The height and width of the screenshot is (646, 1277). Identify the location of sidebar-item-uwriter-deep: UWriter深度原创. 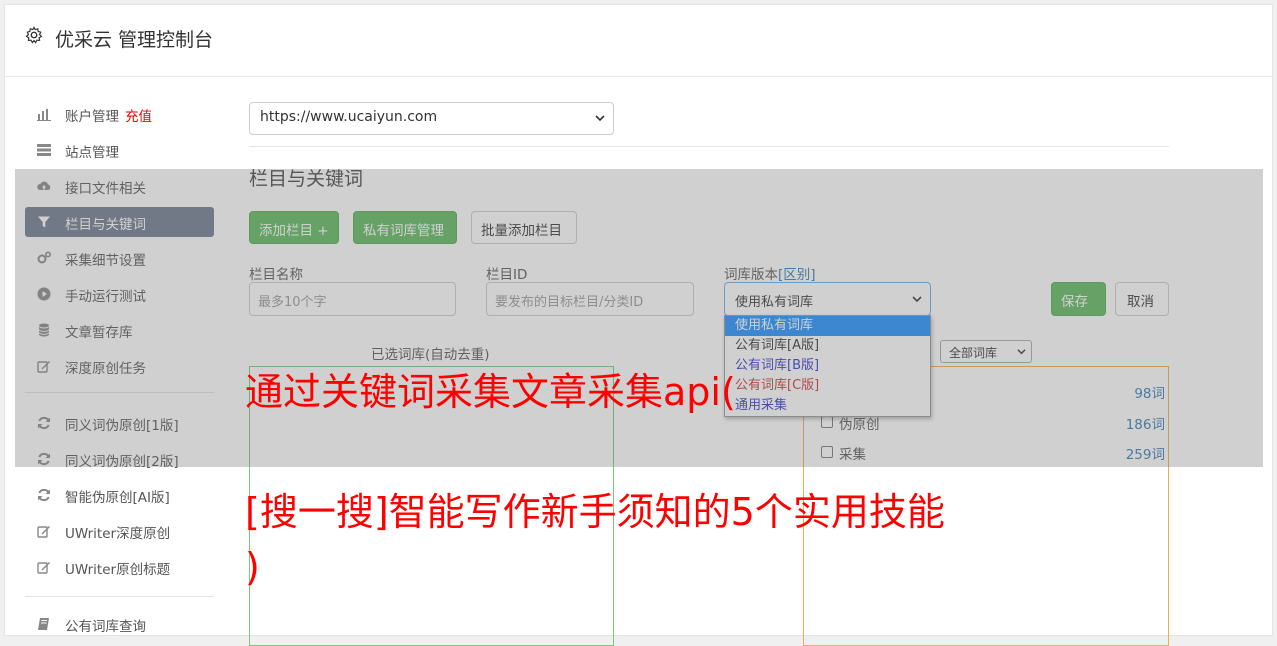
(119, 531).